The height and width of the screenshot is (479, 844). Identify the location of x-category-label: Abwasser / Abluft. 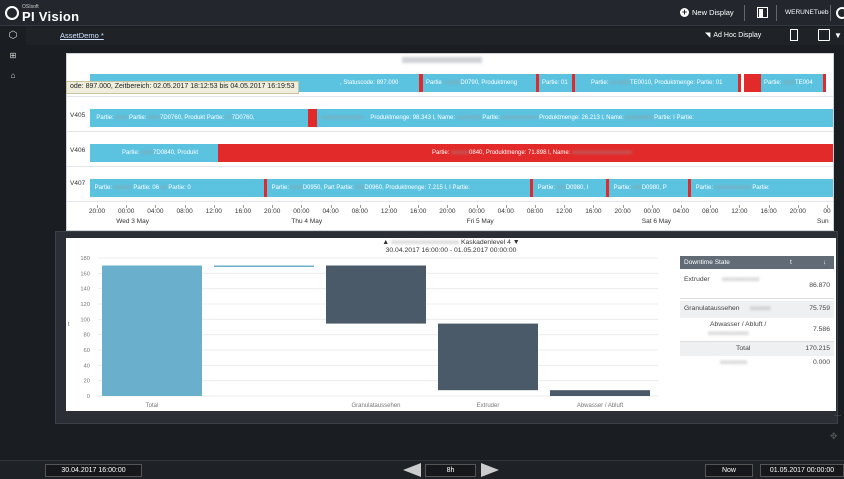
(600, 406).